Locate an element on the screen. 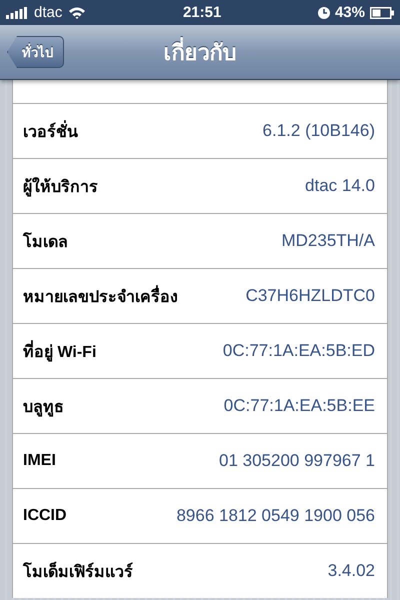  row-label: ที่อยู่ Wi-Fi is located at coordinates (59, 351).